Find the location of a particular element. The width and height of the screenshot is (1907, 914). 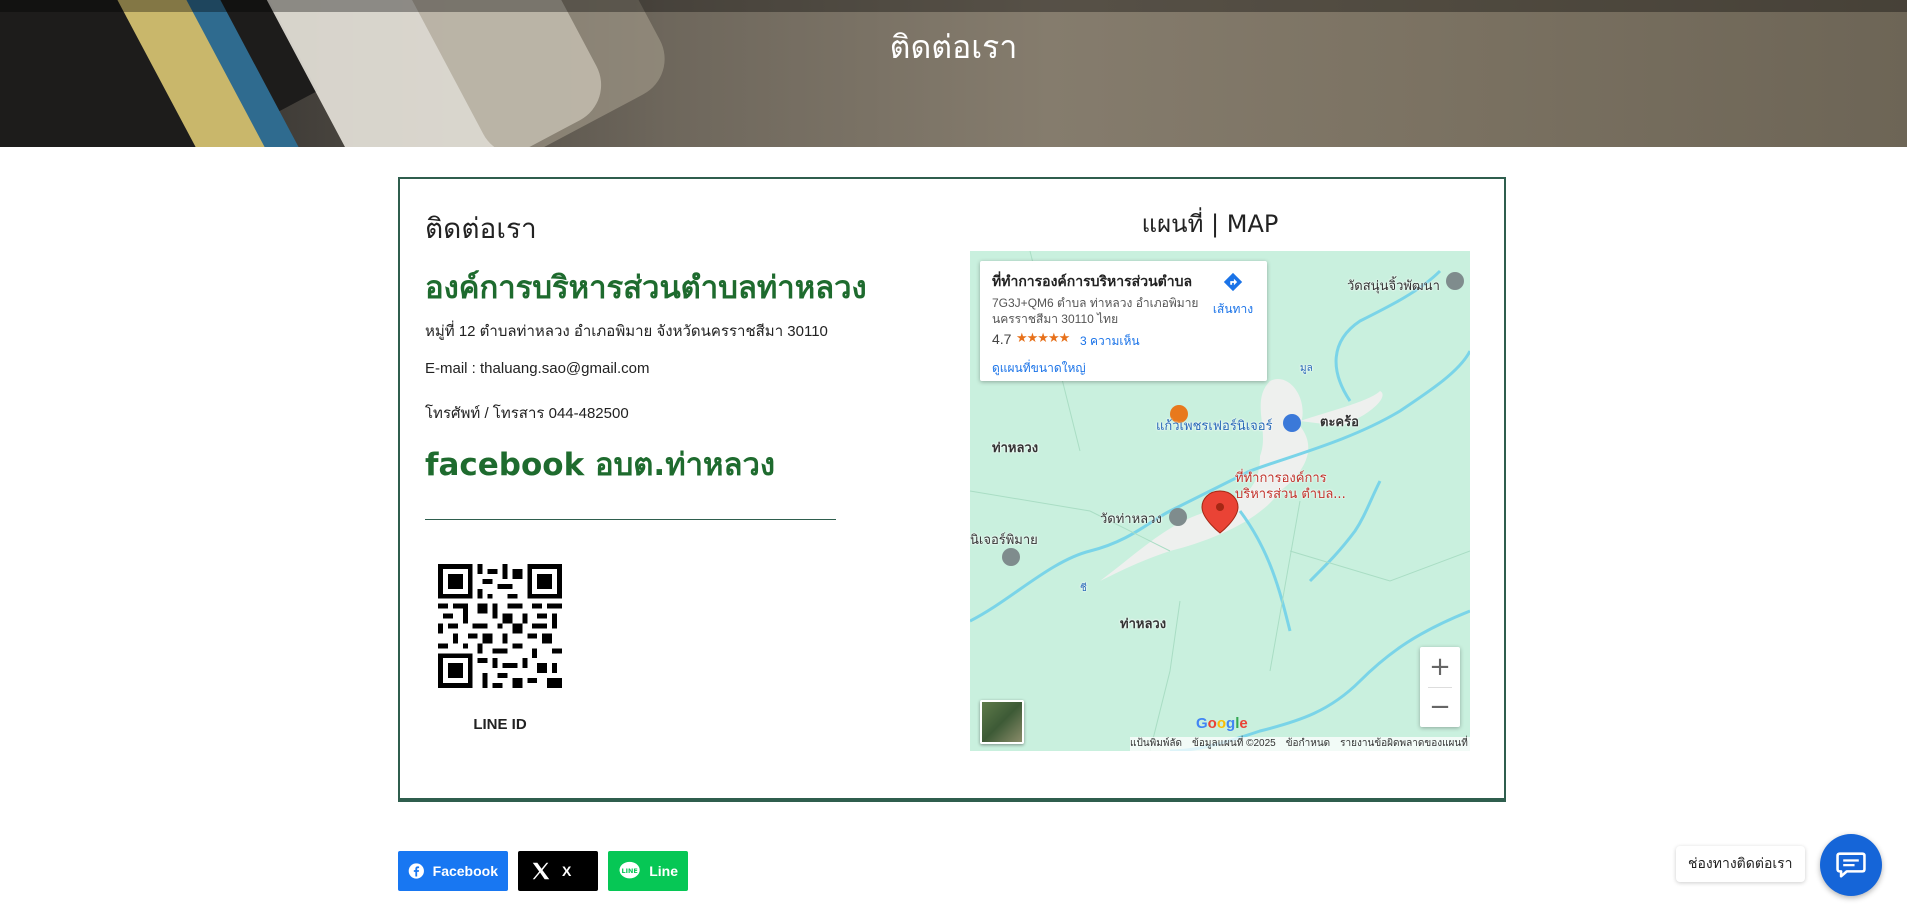

report-error-link: รายงานข้อผิดพลาดของแผนที่ is located at coordinates (1404, 743).